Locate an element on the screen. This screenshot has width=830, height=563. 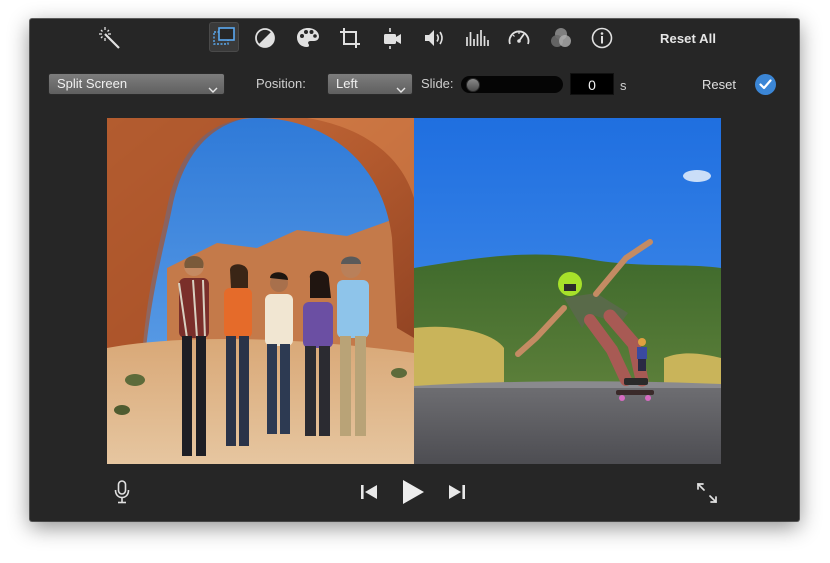
checkmark-icon is located at coordinates (765, 84).